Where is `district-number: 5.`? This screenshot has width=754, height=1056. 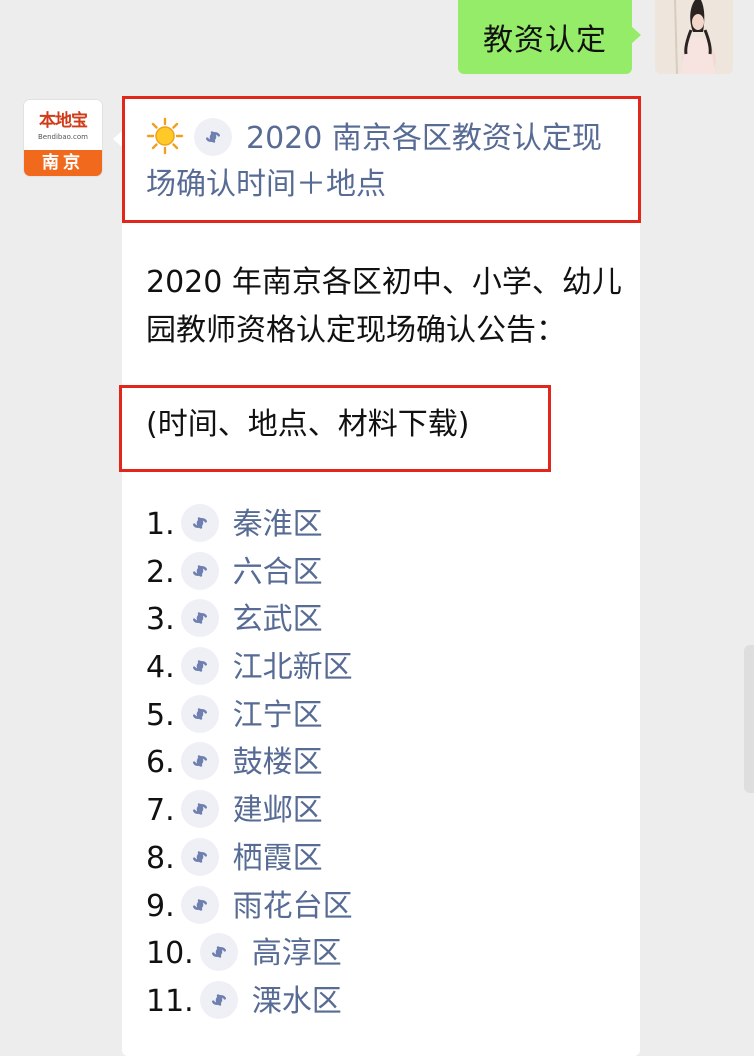
district-number: 5. is located at coordinates (160, 715).